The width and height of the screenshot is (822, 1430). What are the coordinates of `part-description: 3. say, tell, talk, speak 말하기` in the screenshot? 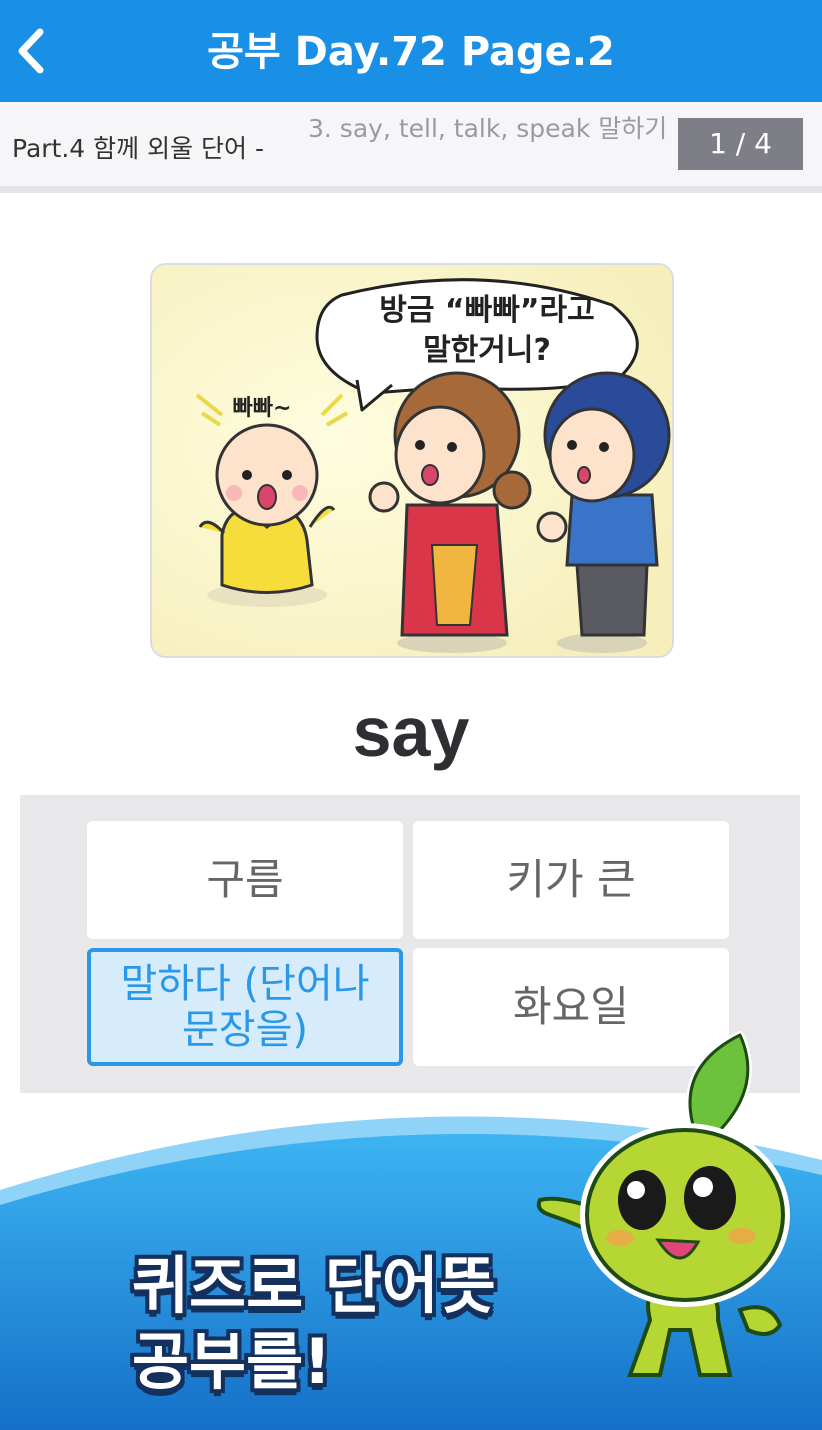 It's located at (488, 128).